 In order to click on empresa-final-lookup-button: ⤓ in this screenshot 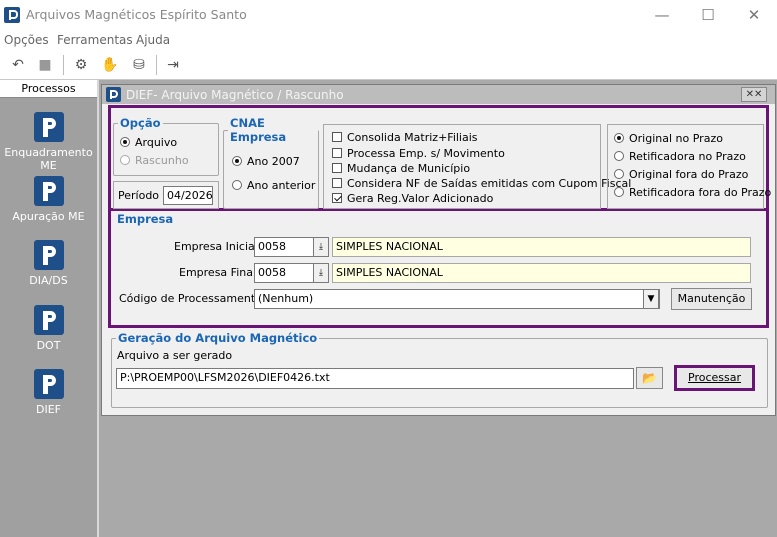, I will do `click(321, 273)`.